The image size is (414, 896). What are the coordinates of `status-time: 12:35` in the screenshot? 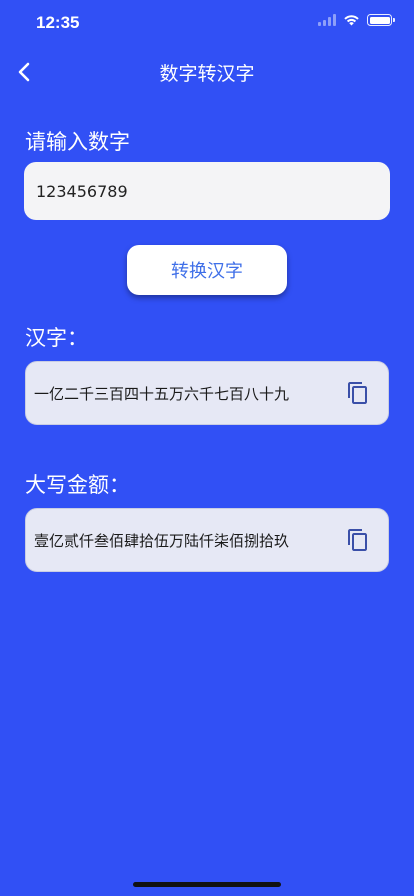 It's located at (58, 22).